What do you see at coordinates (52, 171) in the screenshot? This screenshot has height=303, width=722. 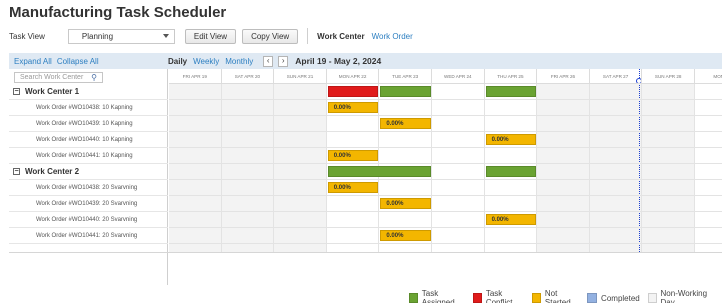 I see `work-center-name: Work Center 2` at bounding box center [52, 171].